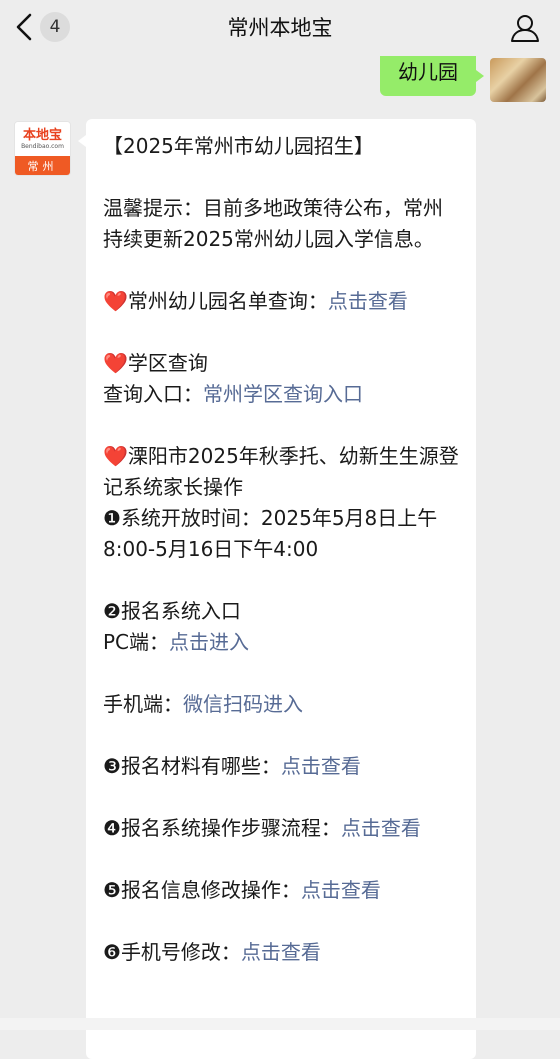 This screenshot has width=560, height=1059. Describe the element at coordinates (280, 1024) in the screenshot. I see `bottom-edge` at that location.